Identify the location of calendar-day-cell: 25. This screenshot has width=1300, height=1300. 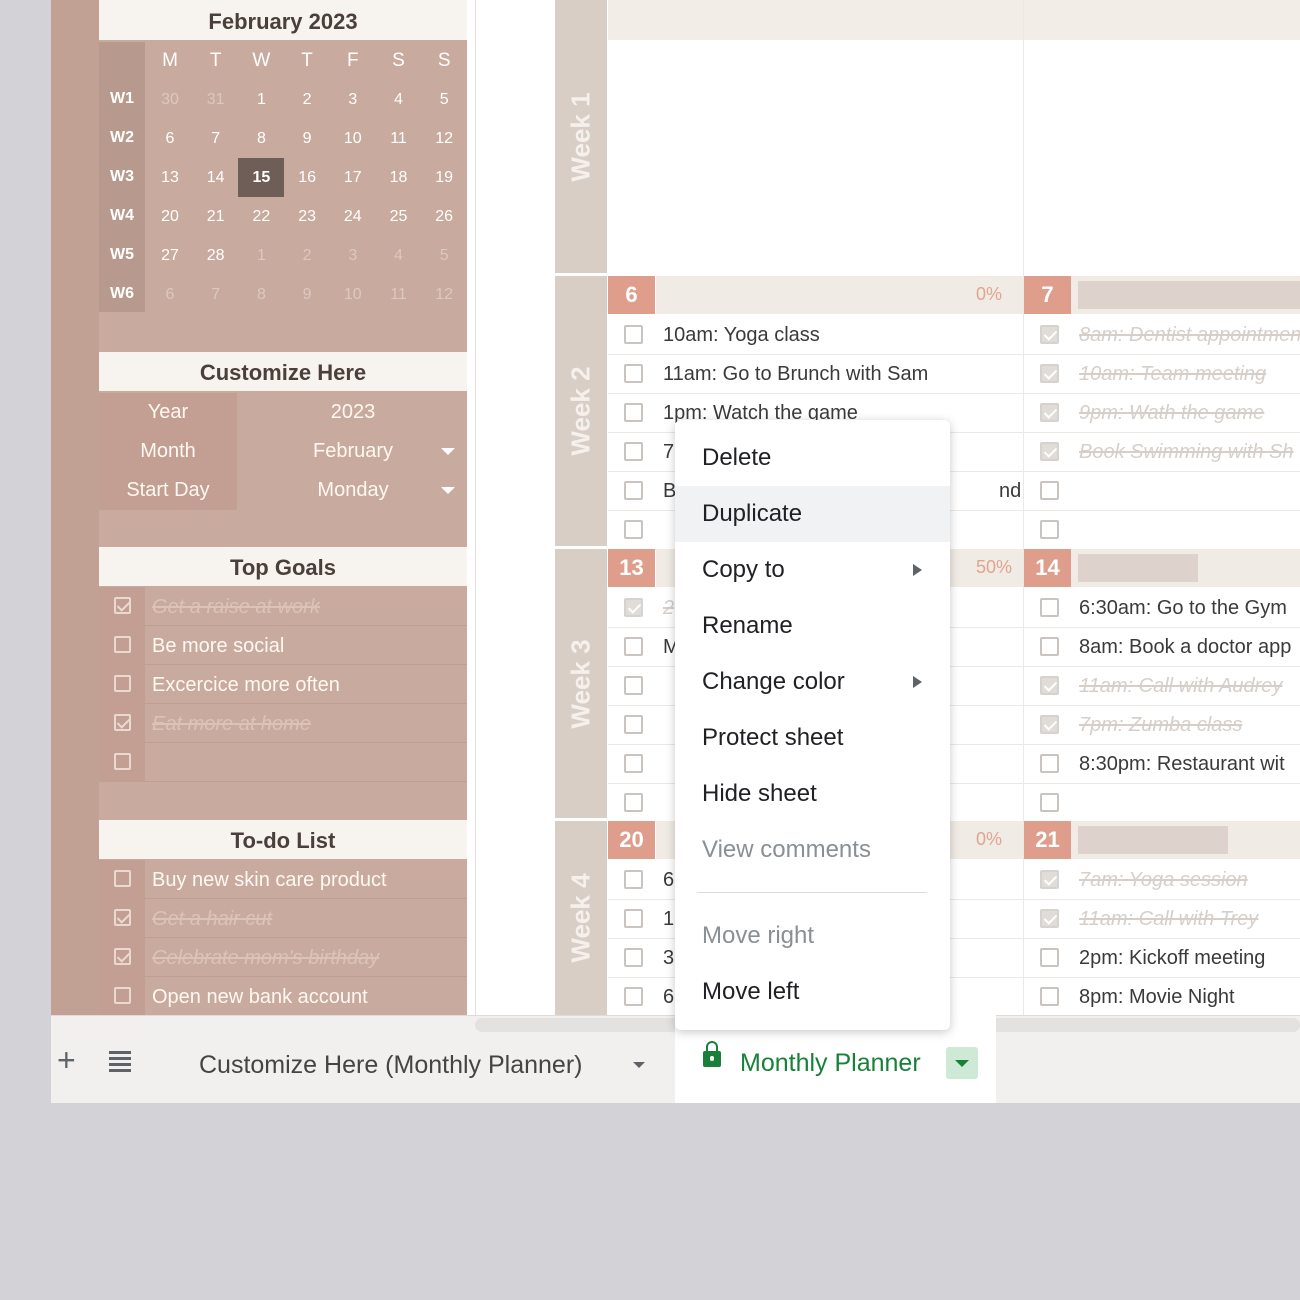
(399, 216).